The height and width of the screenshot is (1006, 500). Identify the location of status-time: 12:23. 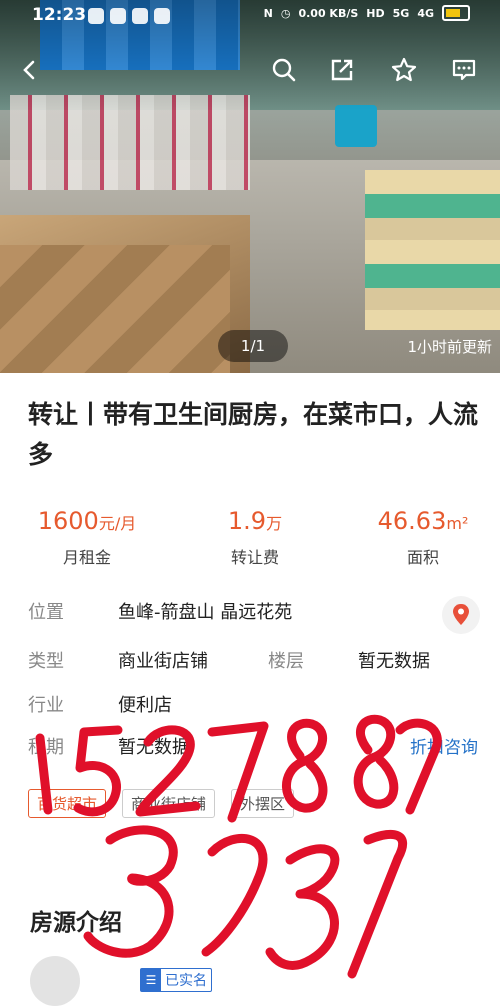
(59, 15).